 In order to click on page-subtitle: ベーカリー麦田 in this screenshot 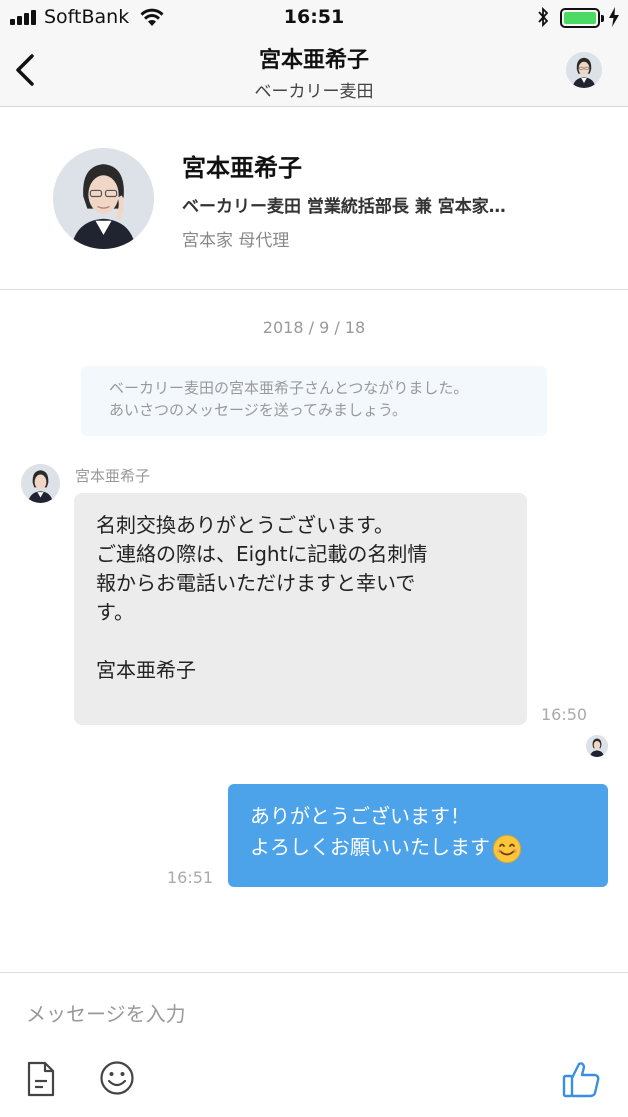, I will do `click(314, 92)`.